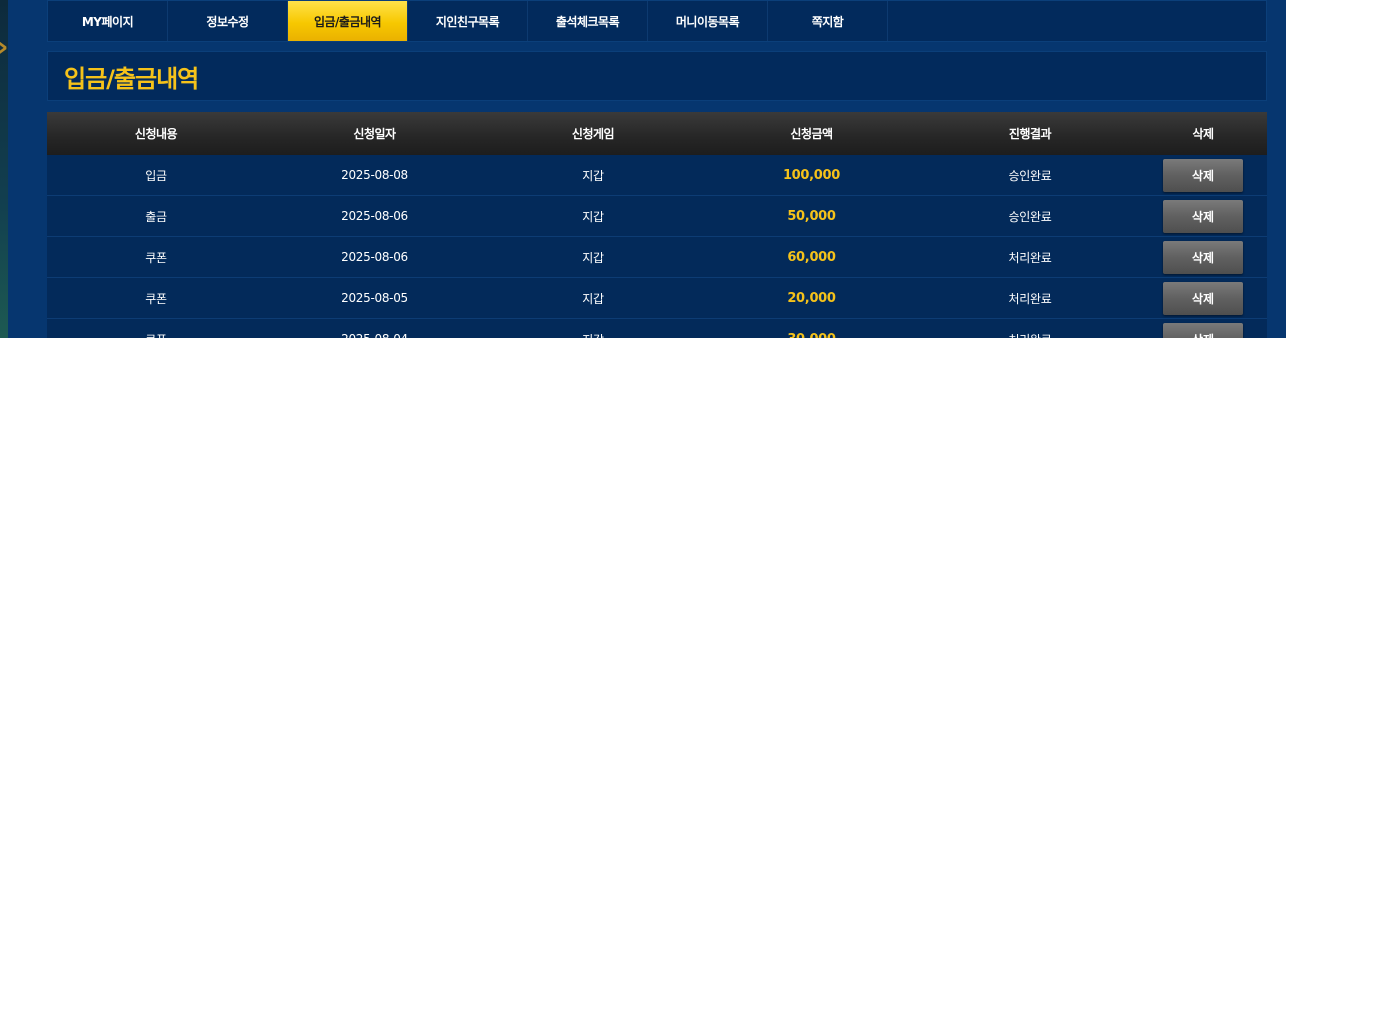 The image size is (1377, 1026). I want to click on table-row: 쿠폰 2025-08-06 지갑 60,000 처리완료 삭제, so click(657, 257).